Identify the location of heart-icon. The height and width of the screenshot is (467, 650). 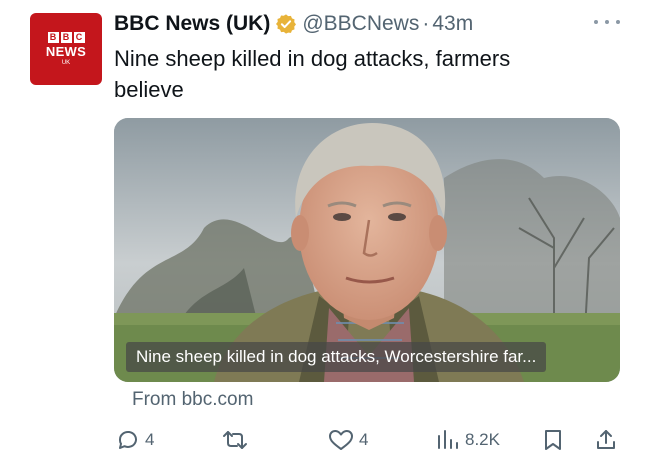
(341, 440).